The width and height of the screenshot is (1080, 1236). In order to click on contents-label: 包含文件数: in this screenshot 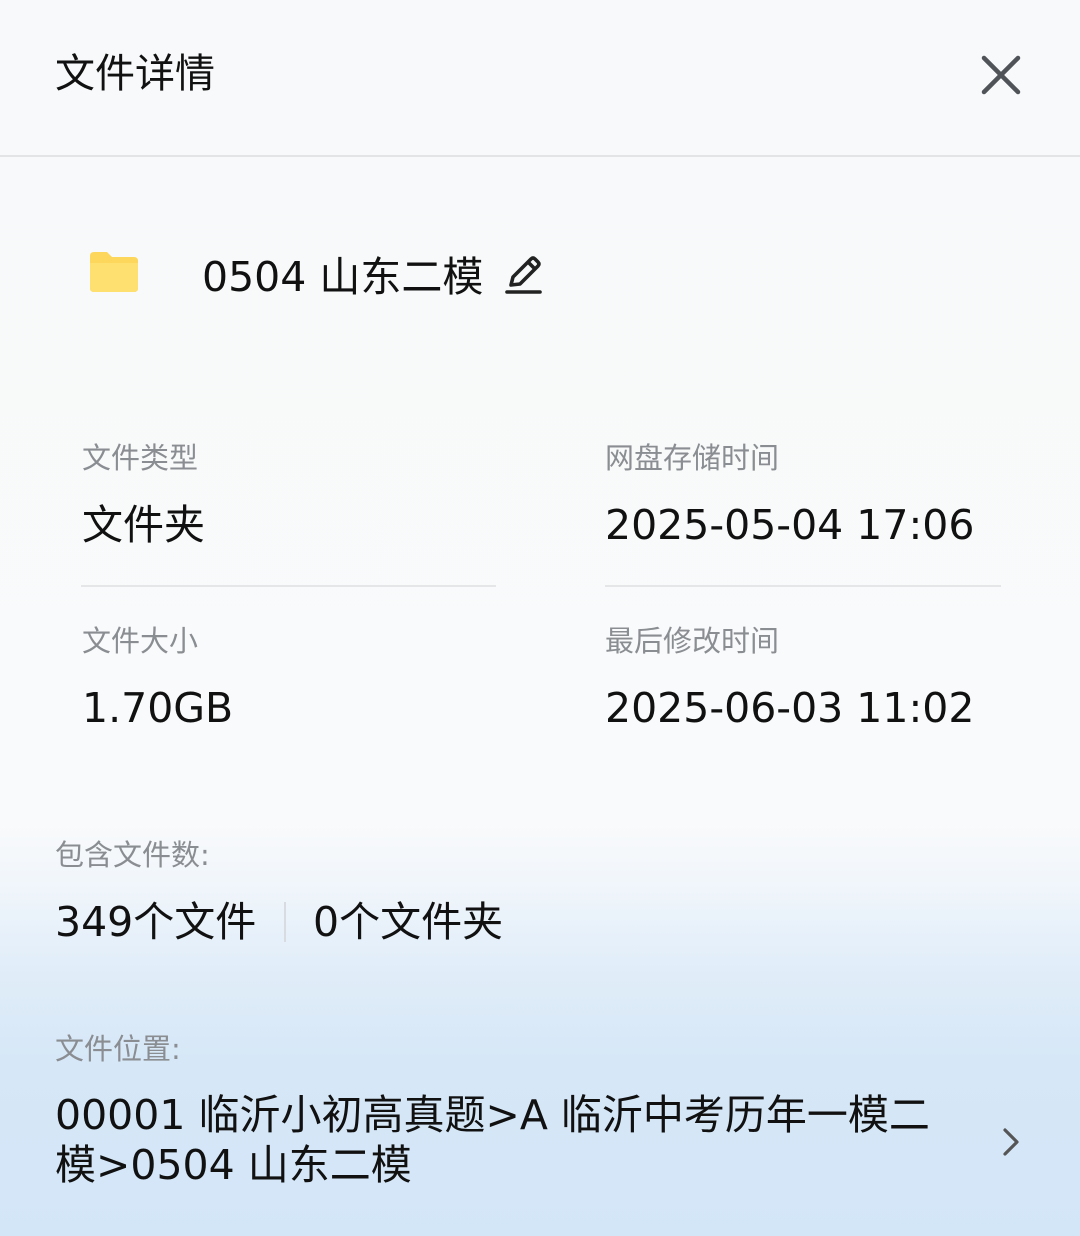, I will do `click(132, 855)`.